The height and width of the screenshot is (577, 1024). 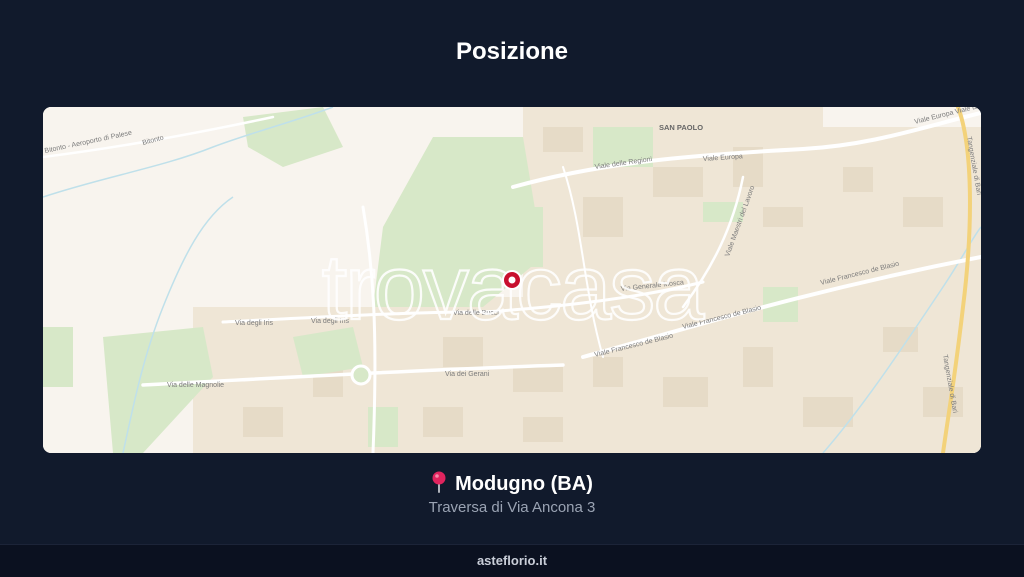 What do you see at coordinates (439, 485) in the screenshot?
I see `round-pushpin-icon` at bounding box center [439, 485].